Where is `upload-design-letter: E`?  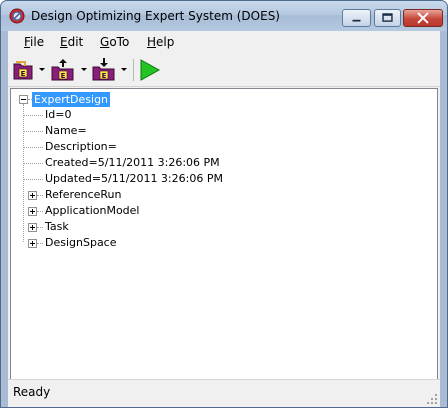
upload-design-letter: E is located at coordinates (63, 76).